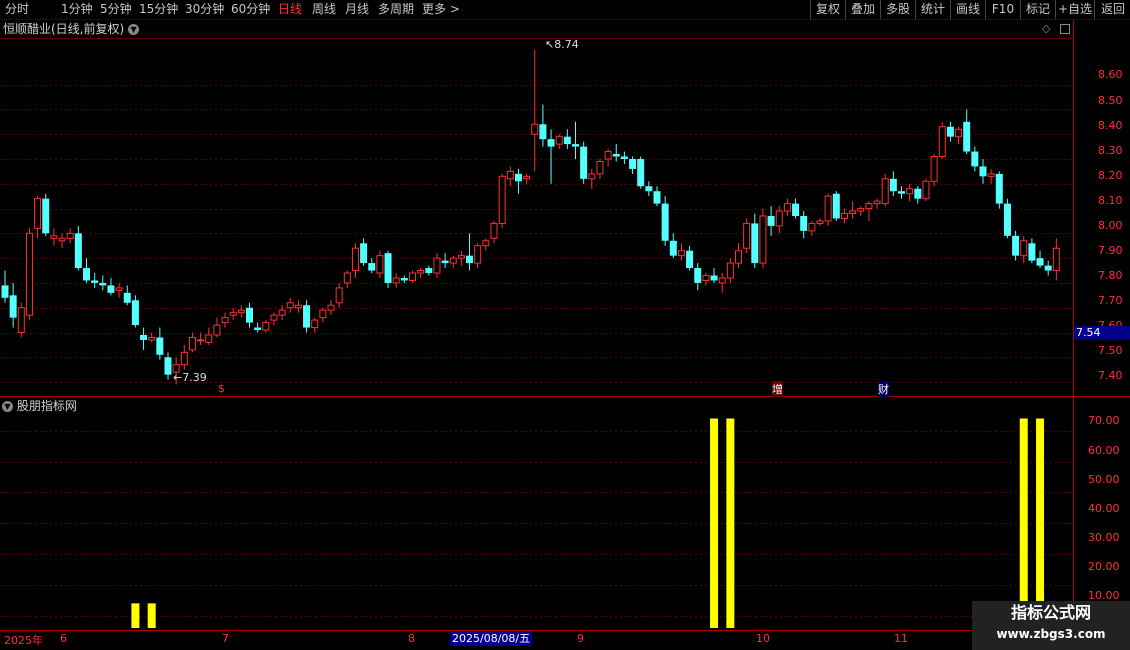 Image resolution: width=1130 pixels, height=650 pixels. What do you see at coordinates (357, 9) in the screenshot?
I see `period-tab-monthly: 月线` at bounding box center [357, 9].